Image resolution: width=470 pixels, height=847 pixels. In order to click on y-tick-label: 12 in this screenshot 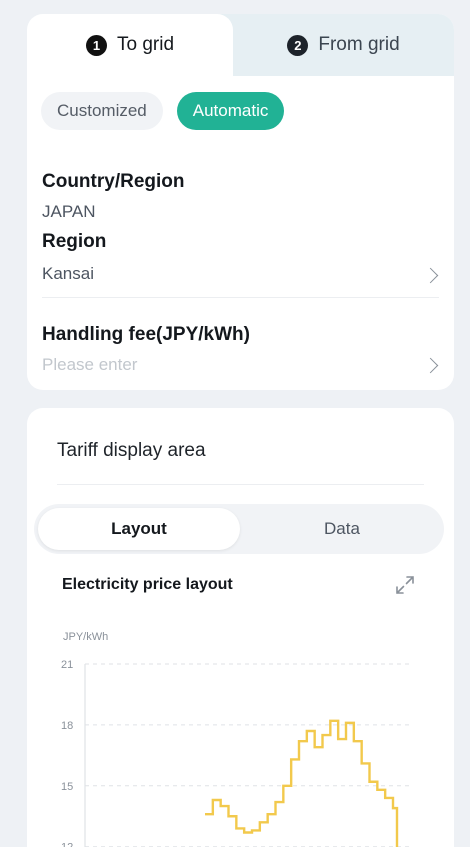, I will do `click(67, 844)`.